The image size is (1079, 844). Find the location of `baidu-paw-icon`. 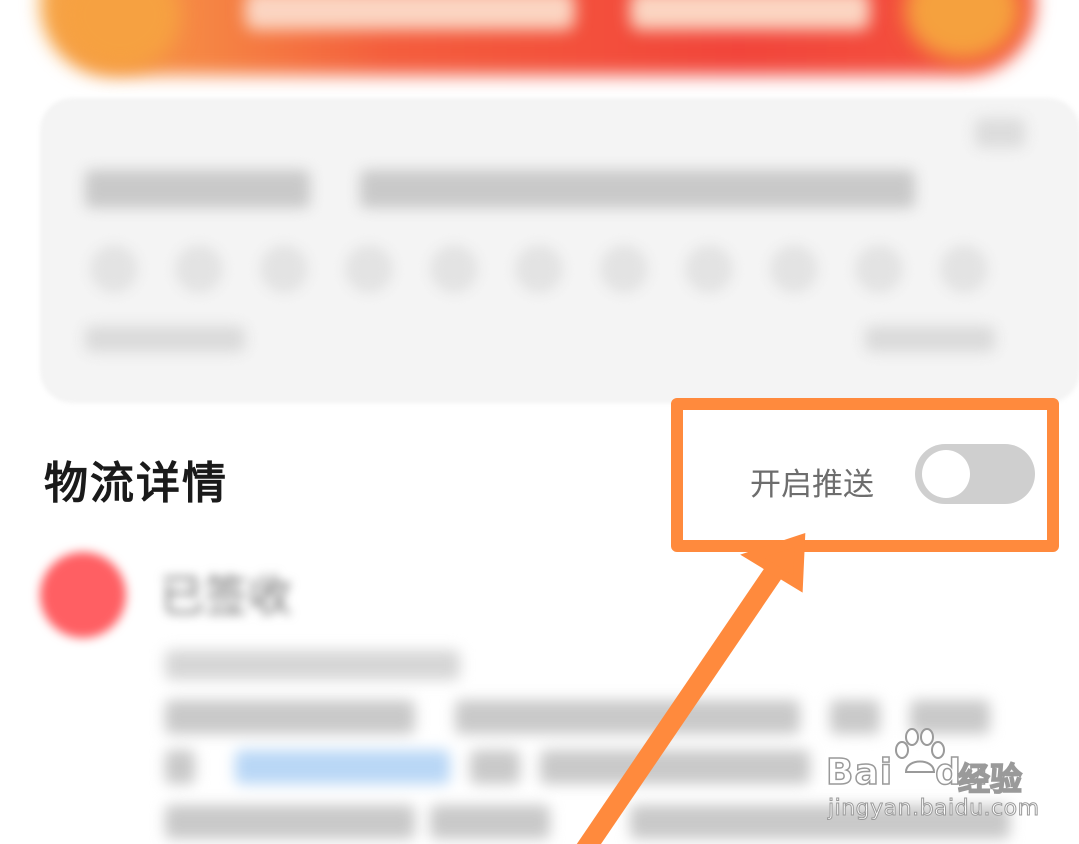

baidu-paw-icon is located at coordinates (920, 750).